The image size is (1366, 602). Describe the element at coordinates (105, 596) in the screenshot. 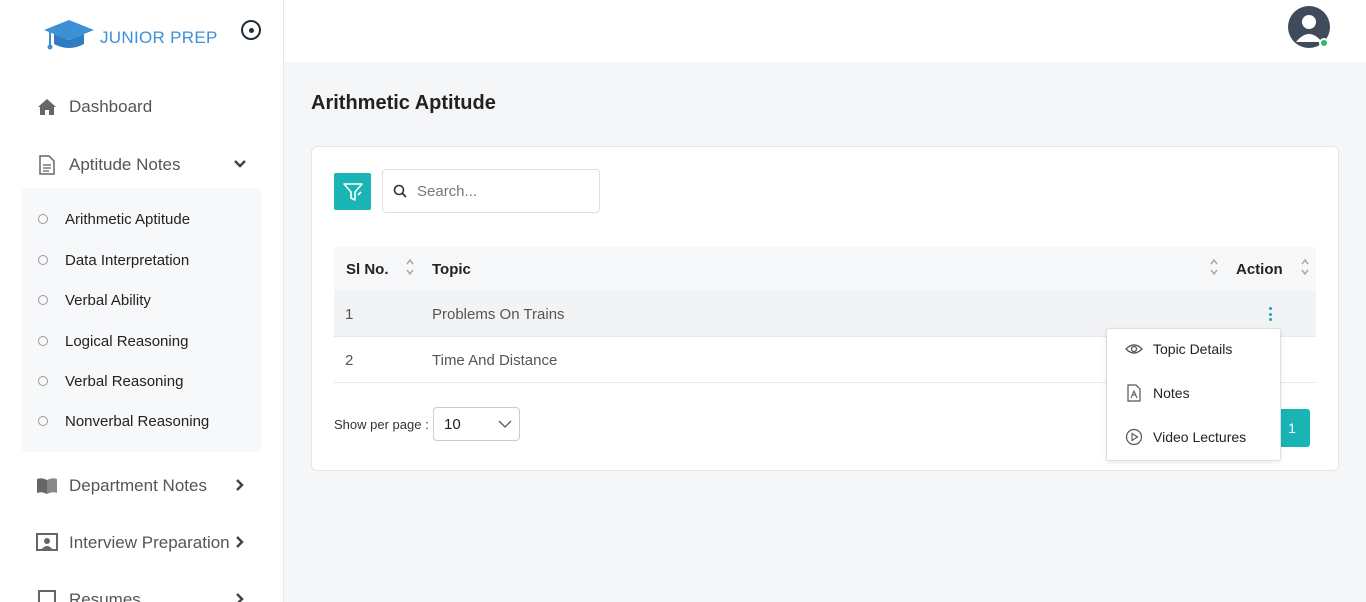

I see `sidebar-item-label: Resumes` at that location.